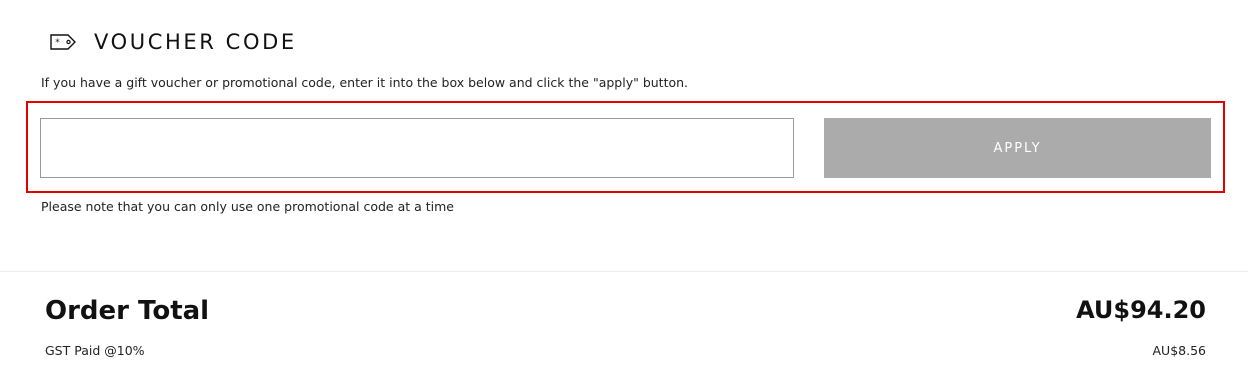  What do you see at coordinates (63, 42) in the screenshot?
I see `tag-icon: *` at bounding box center [63, 42].